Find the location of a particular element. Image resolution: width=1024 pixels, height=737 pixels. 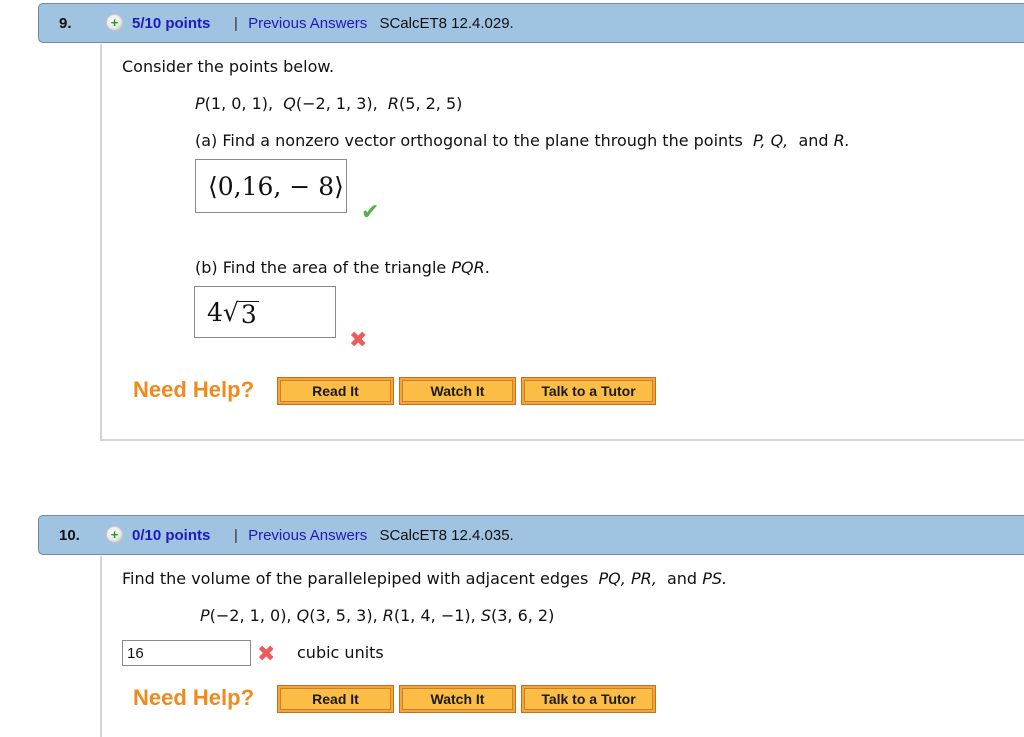

part-b-prompt: (b) Find the area of the triangle PQR. is located at coordinates (342, 267).